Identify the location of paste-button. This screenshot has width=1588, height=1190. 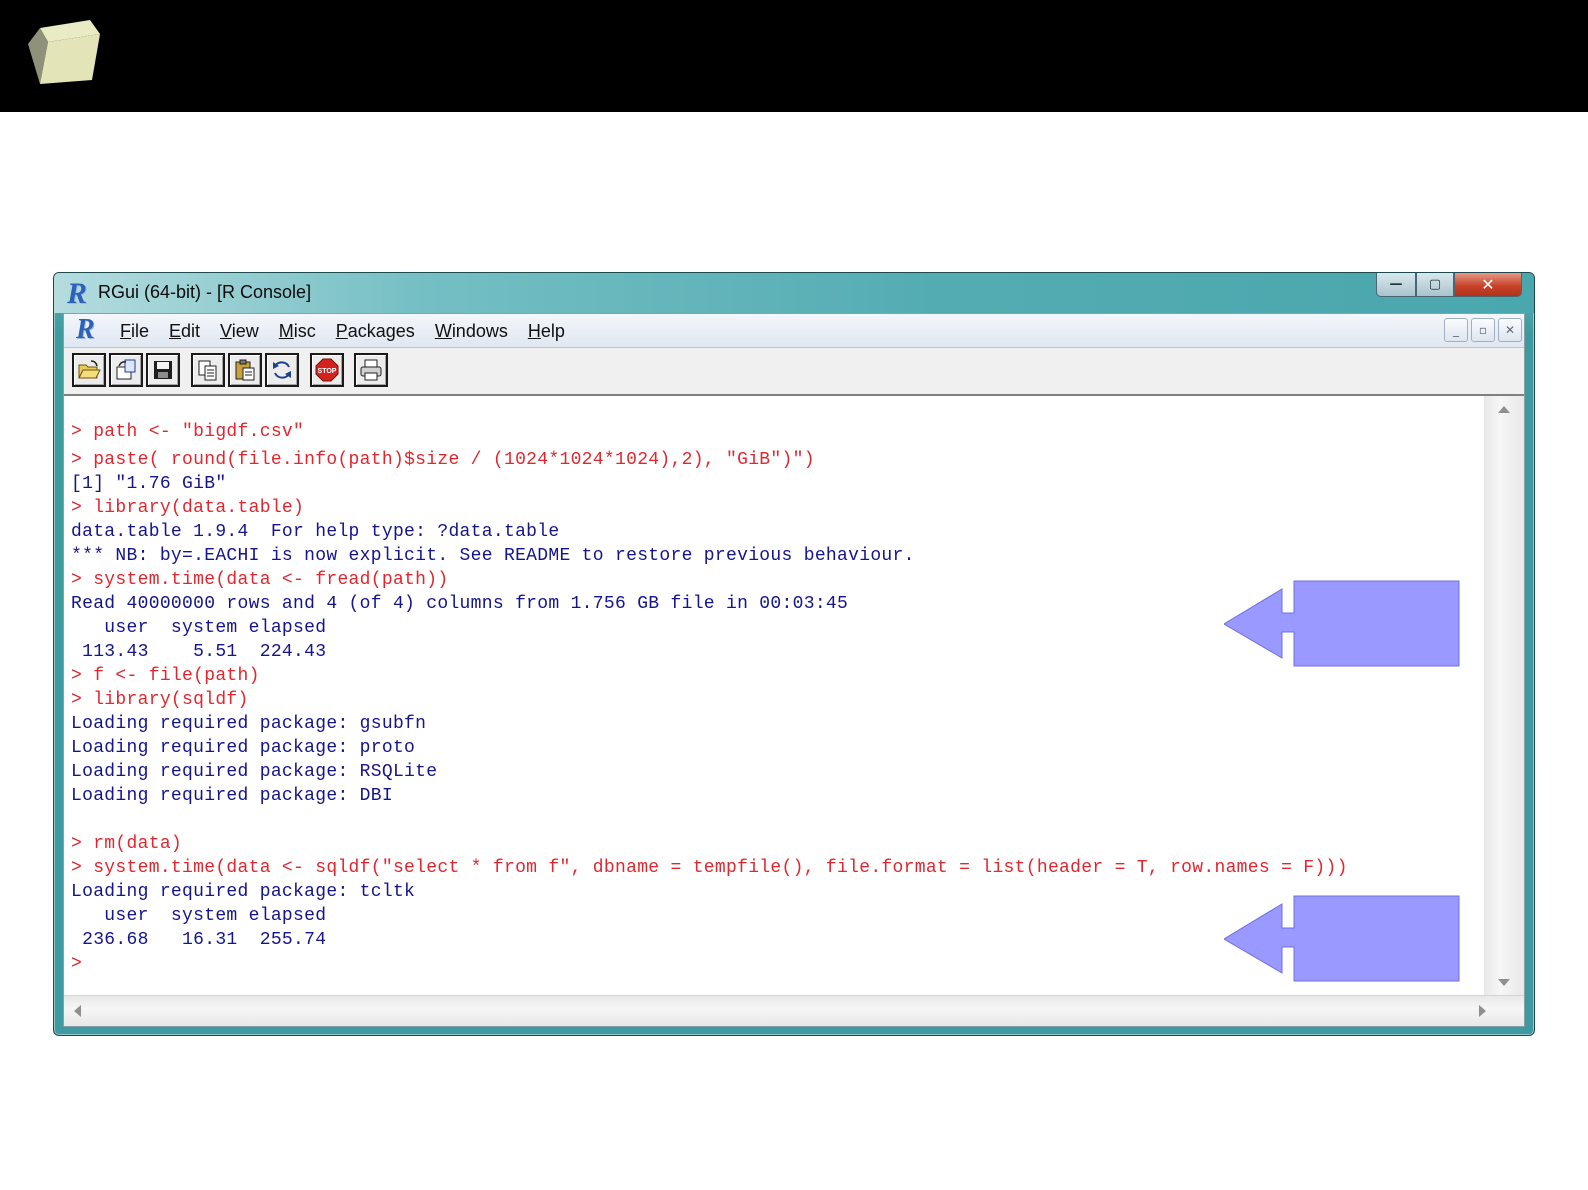
(245, 370).